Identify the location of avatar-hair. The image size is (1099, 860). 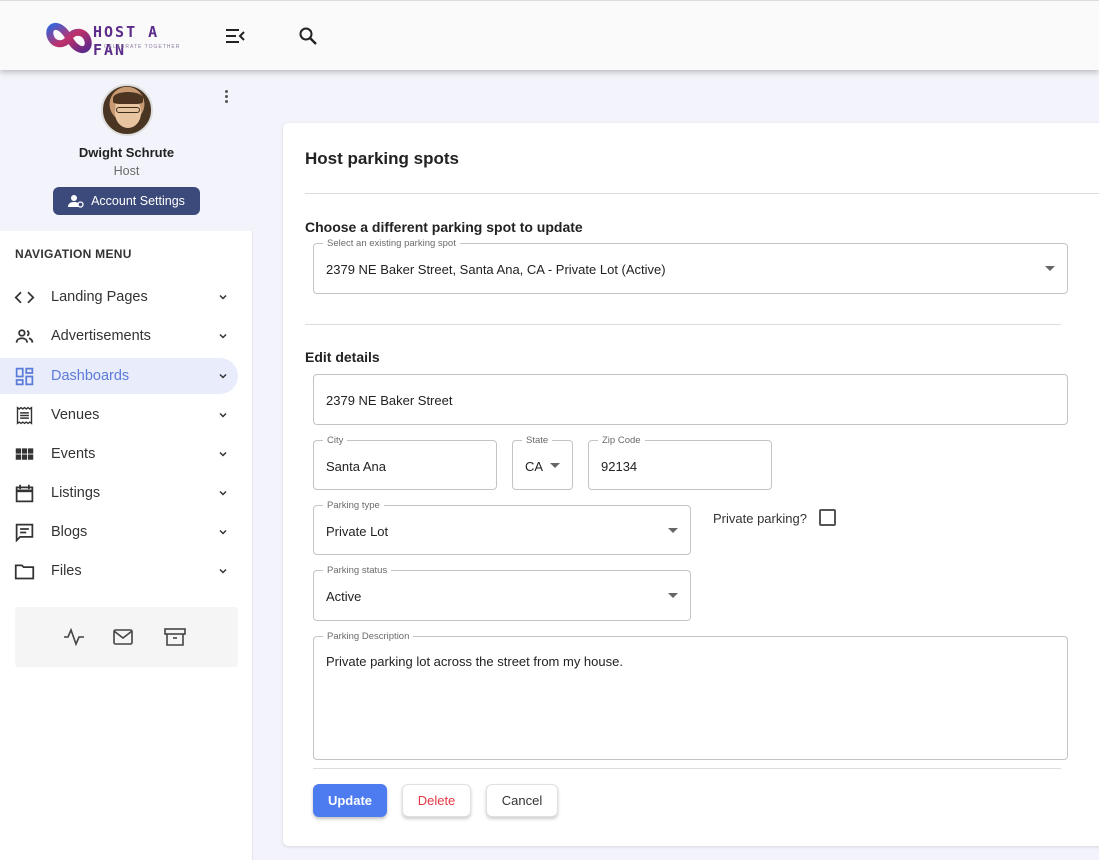
(128, 98).